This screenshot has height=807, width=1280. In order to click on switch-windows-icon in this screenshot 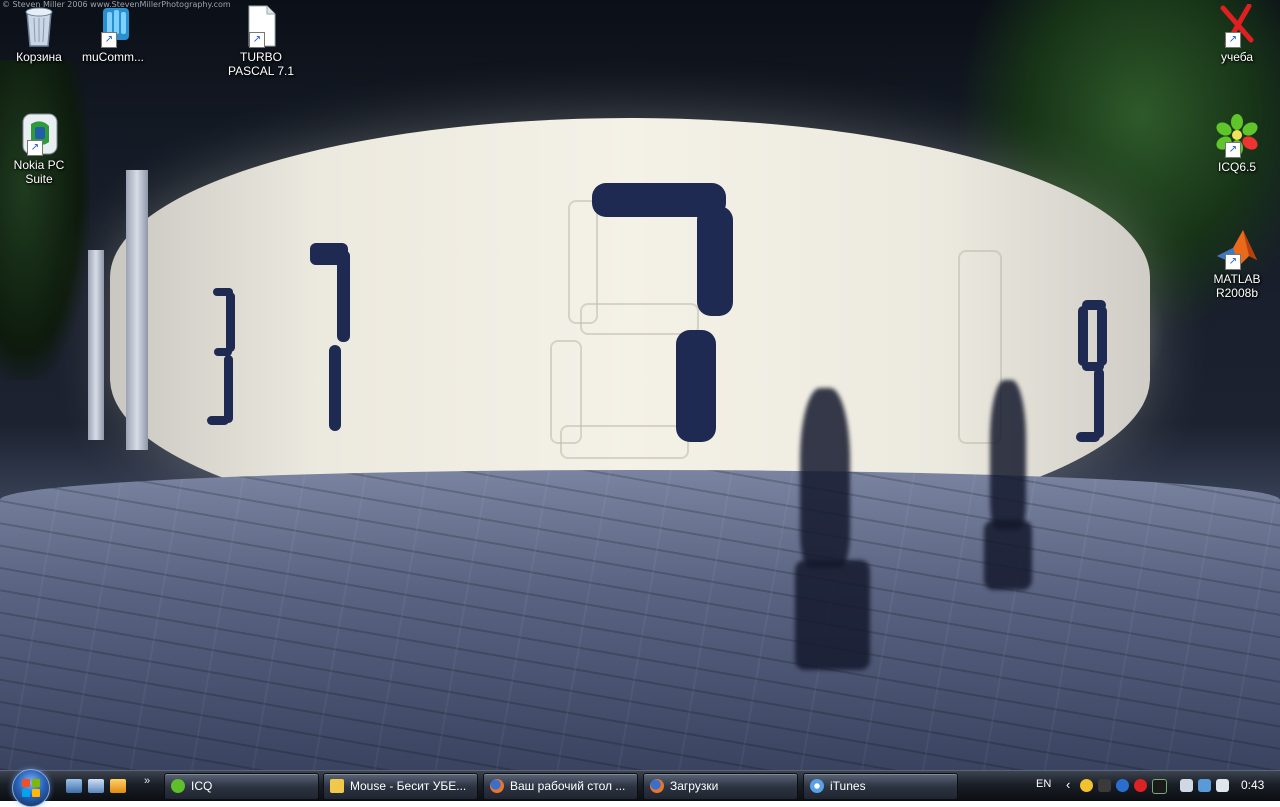, I will do `click(96, 786)`.